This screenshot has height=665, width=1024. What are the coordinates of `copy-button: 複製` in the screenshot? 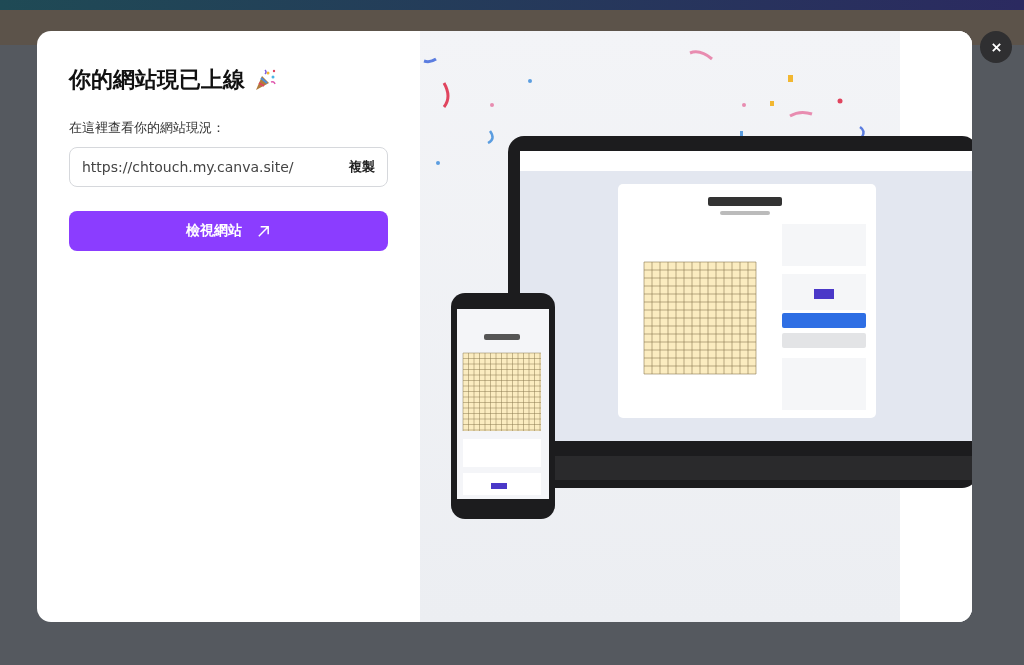 It's located at (362, 167).